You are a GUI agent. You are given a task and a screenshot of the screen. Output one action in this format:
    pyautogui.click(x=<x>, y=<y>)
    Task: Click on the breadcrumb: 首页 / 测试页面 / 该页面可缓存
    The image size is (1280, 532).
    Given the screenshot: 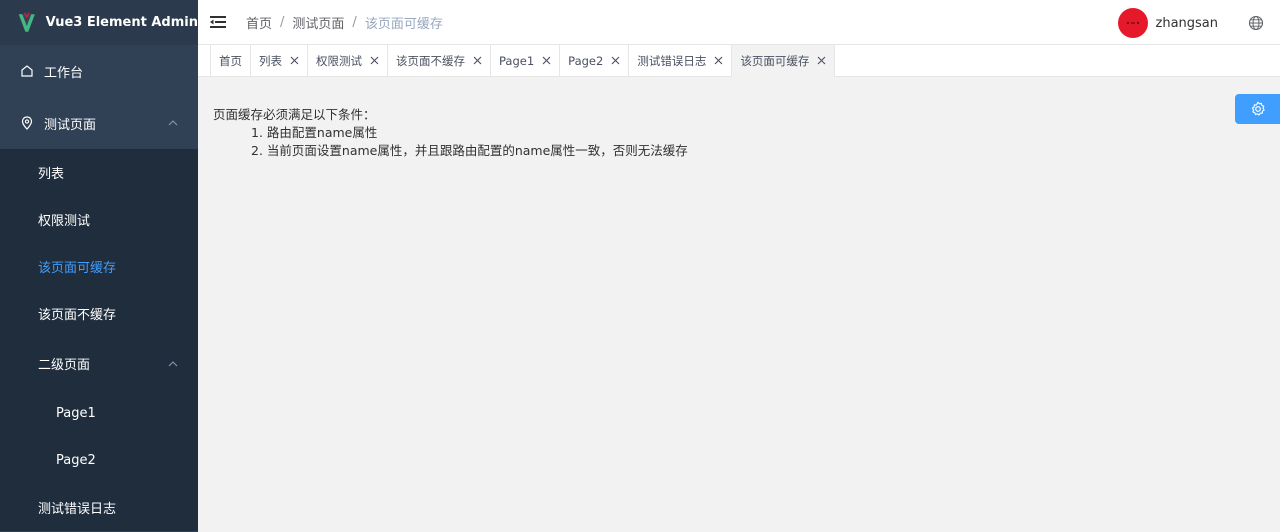 What is the action you would take?
    pyautogui.click(x=344, y=22)
    